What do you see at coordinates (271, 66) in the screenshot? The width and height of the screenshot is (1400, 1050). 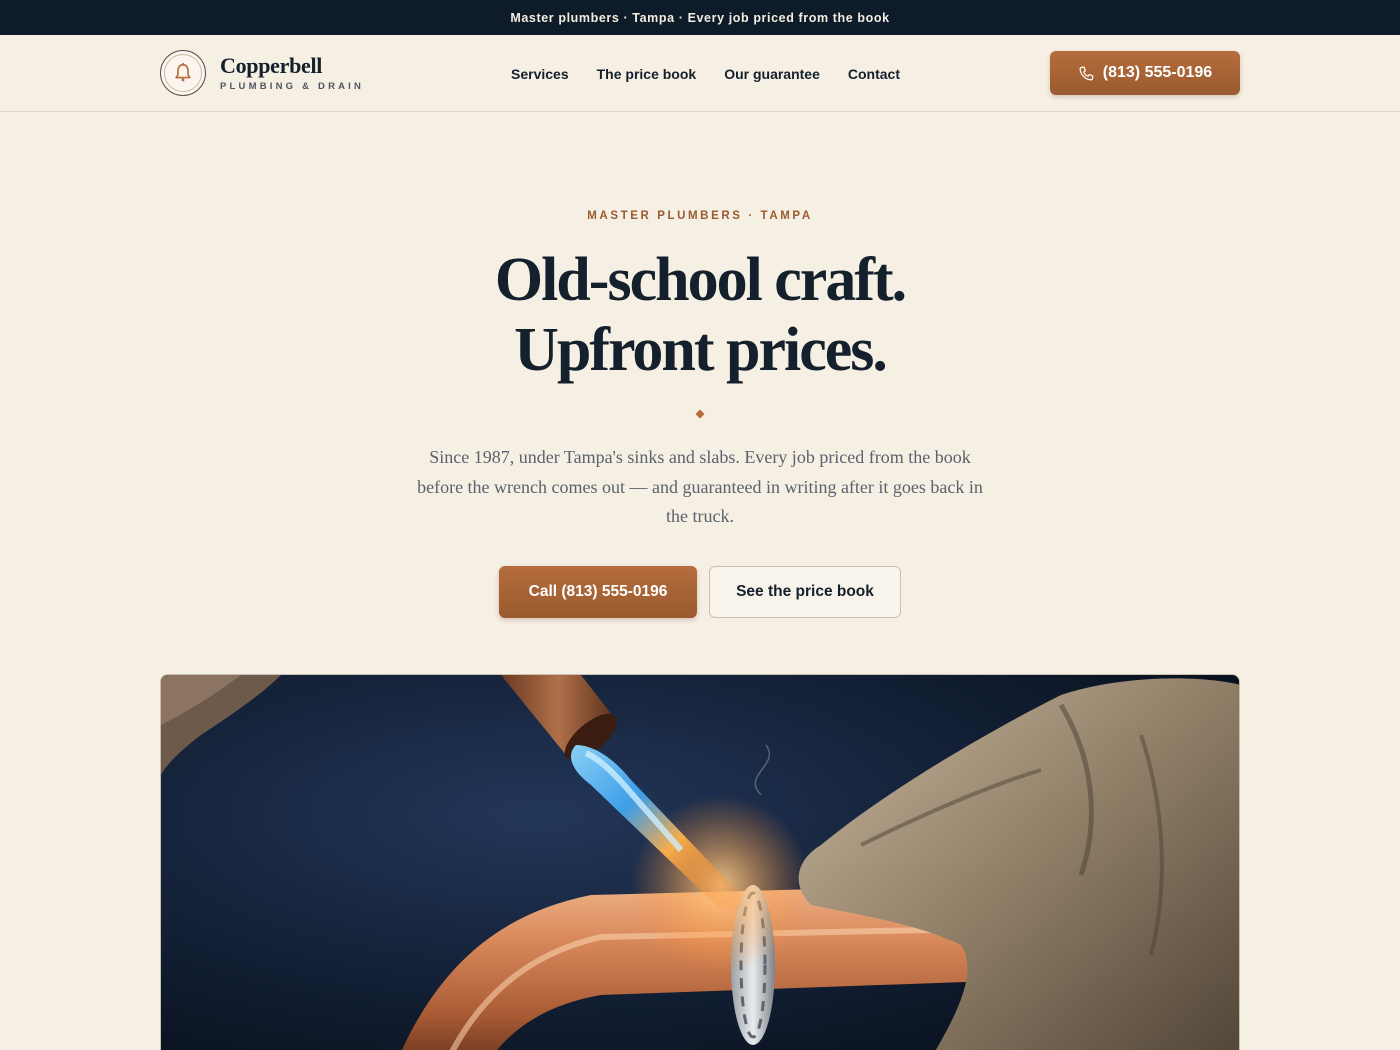 I see `brand-name: Copperbell` at bounding box center [271, 66].